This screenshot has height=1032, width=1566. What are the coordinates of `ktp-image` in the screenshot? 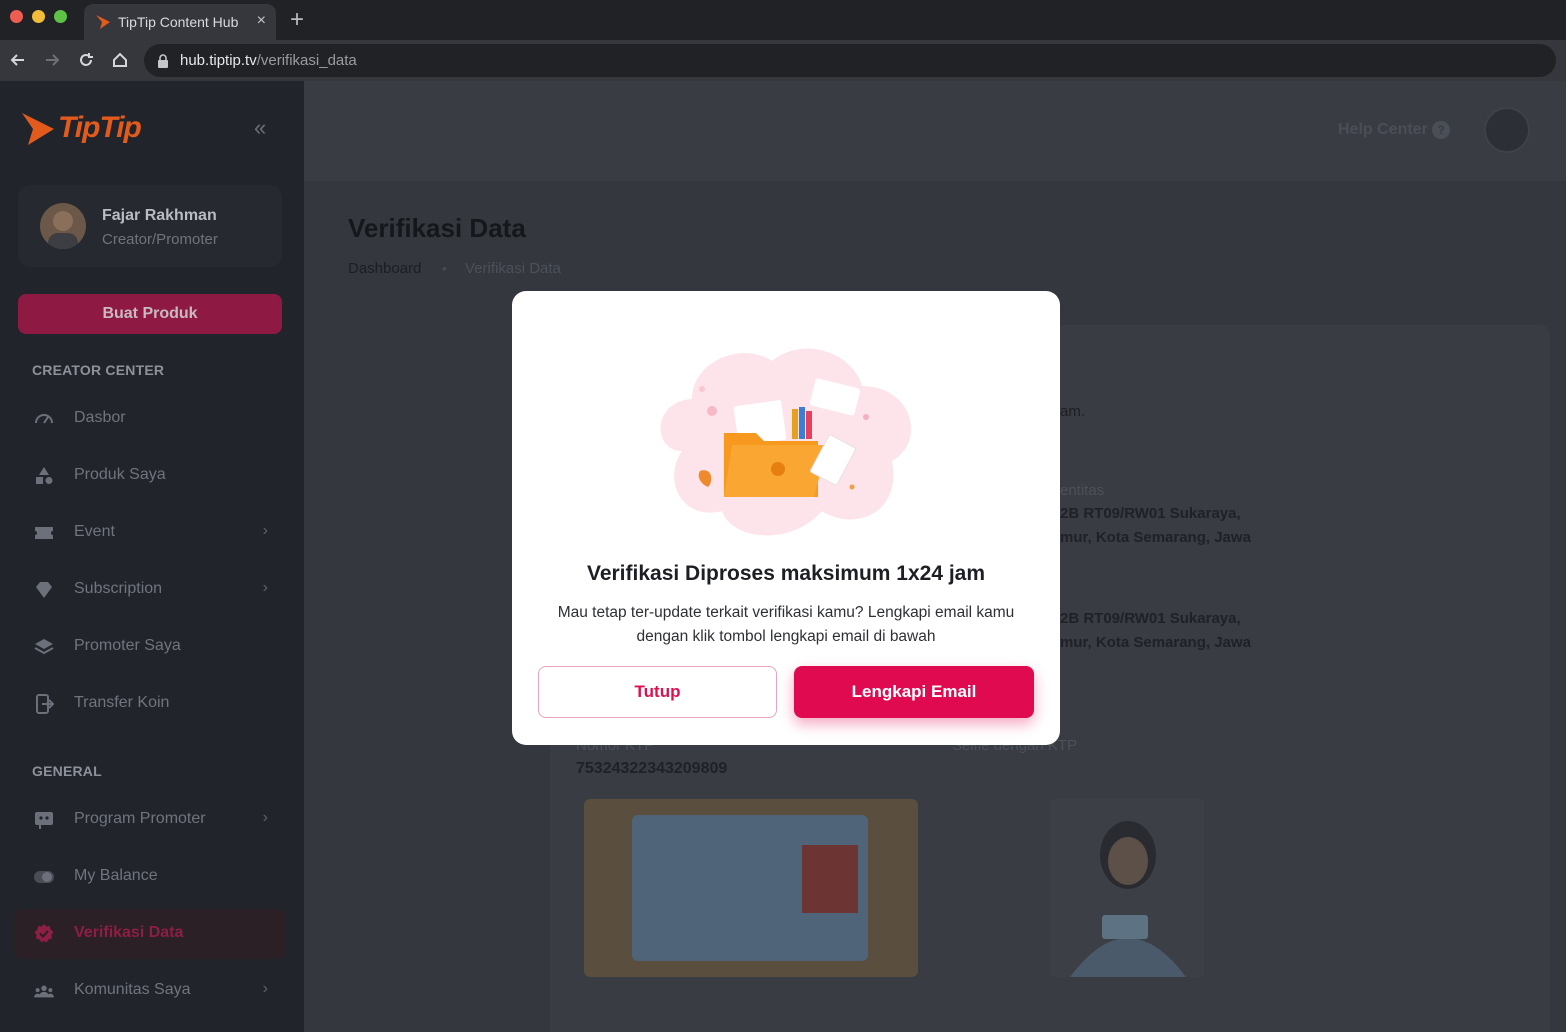 It's located at (751, 888).